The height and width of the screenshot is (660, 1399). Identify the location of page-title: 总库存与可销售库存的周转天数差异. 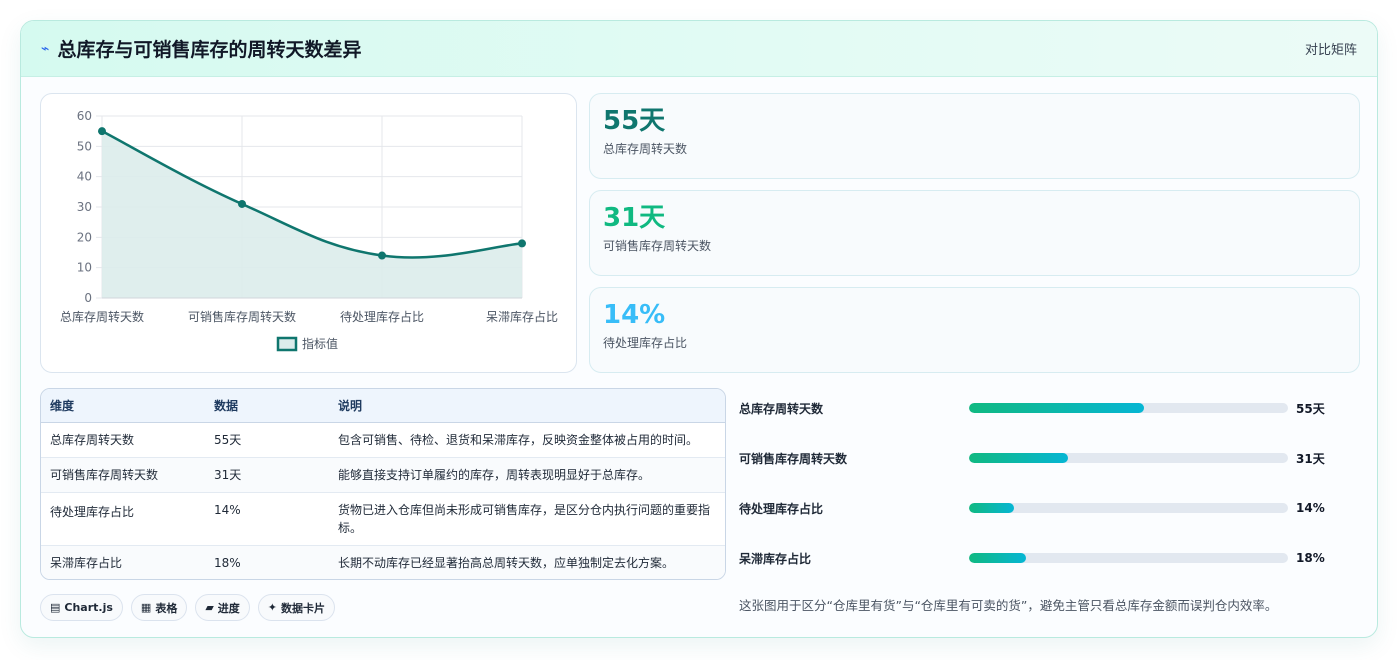
(209, 50).